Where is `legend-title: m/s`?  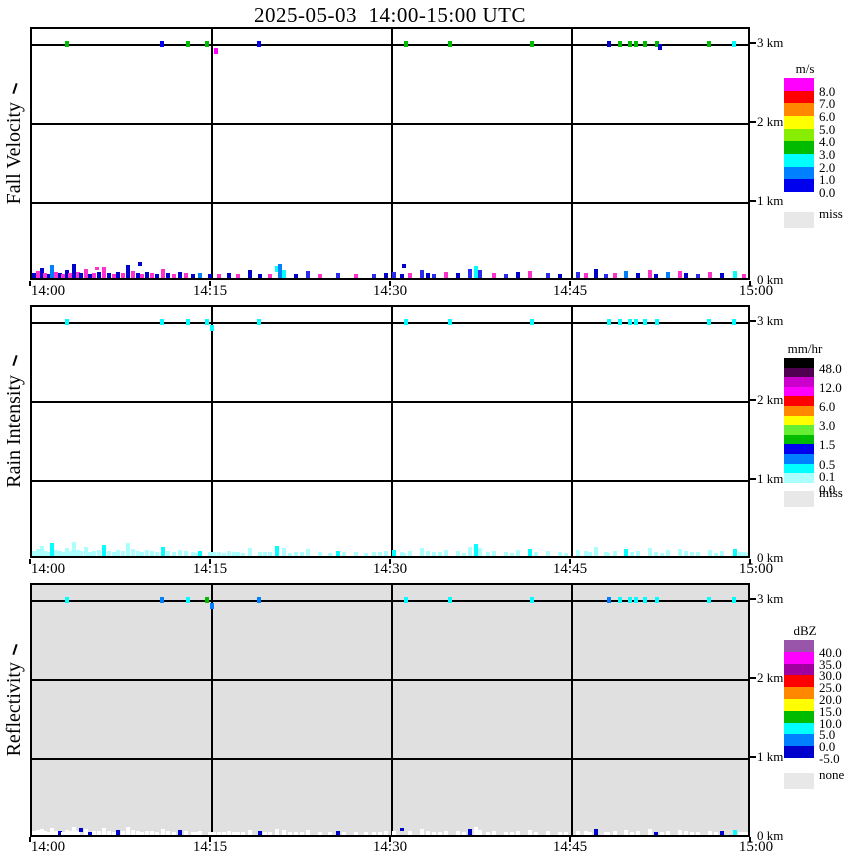 legend-title: m/s is located at coordinates (805, 68).